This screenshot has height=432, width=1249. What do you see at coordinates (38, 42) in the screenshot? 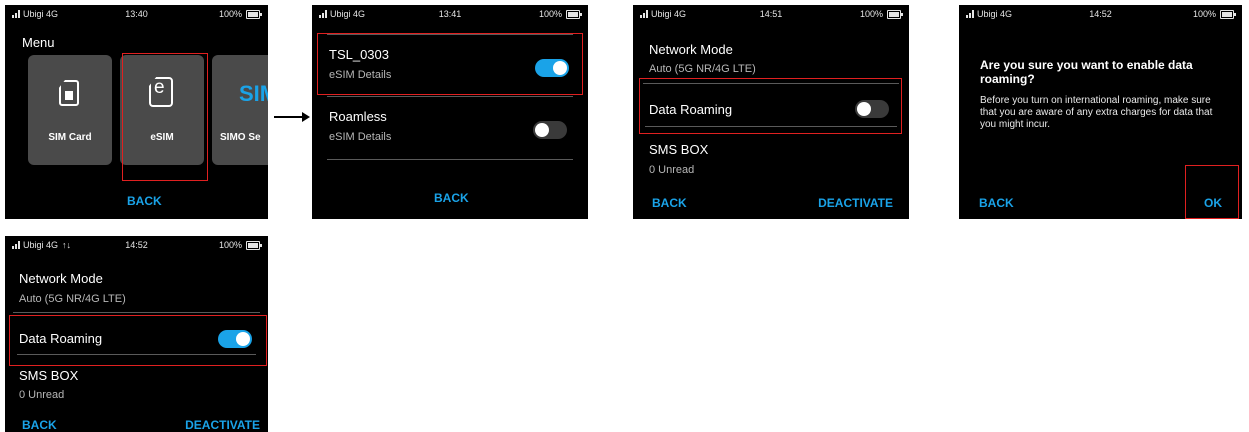
I see `menu-title: Menu` at bounding box center [38, 42].